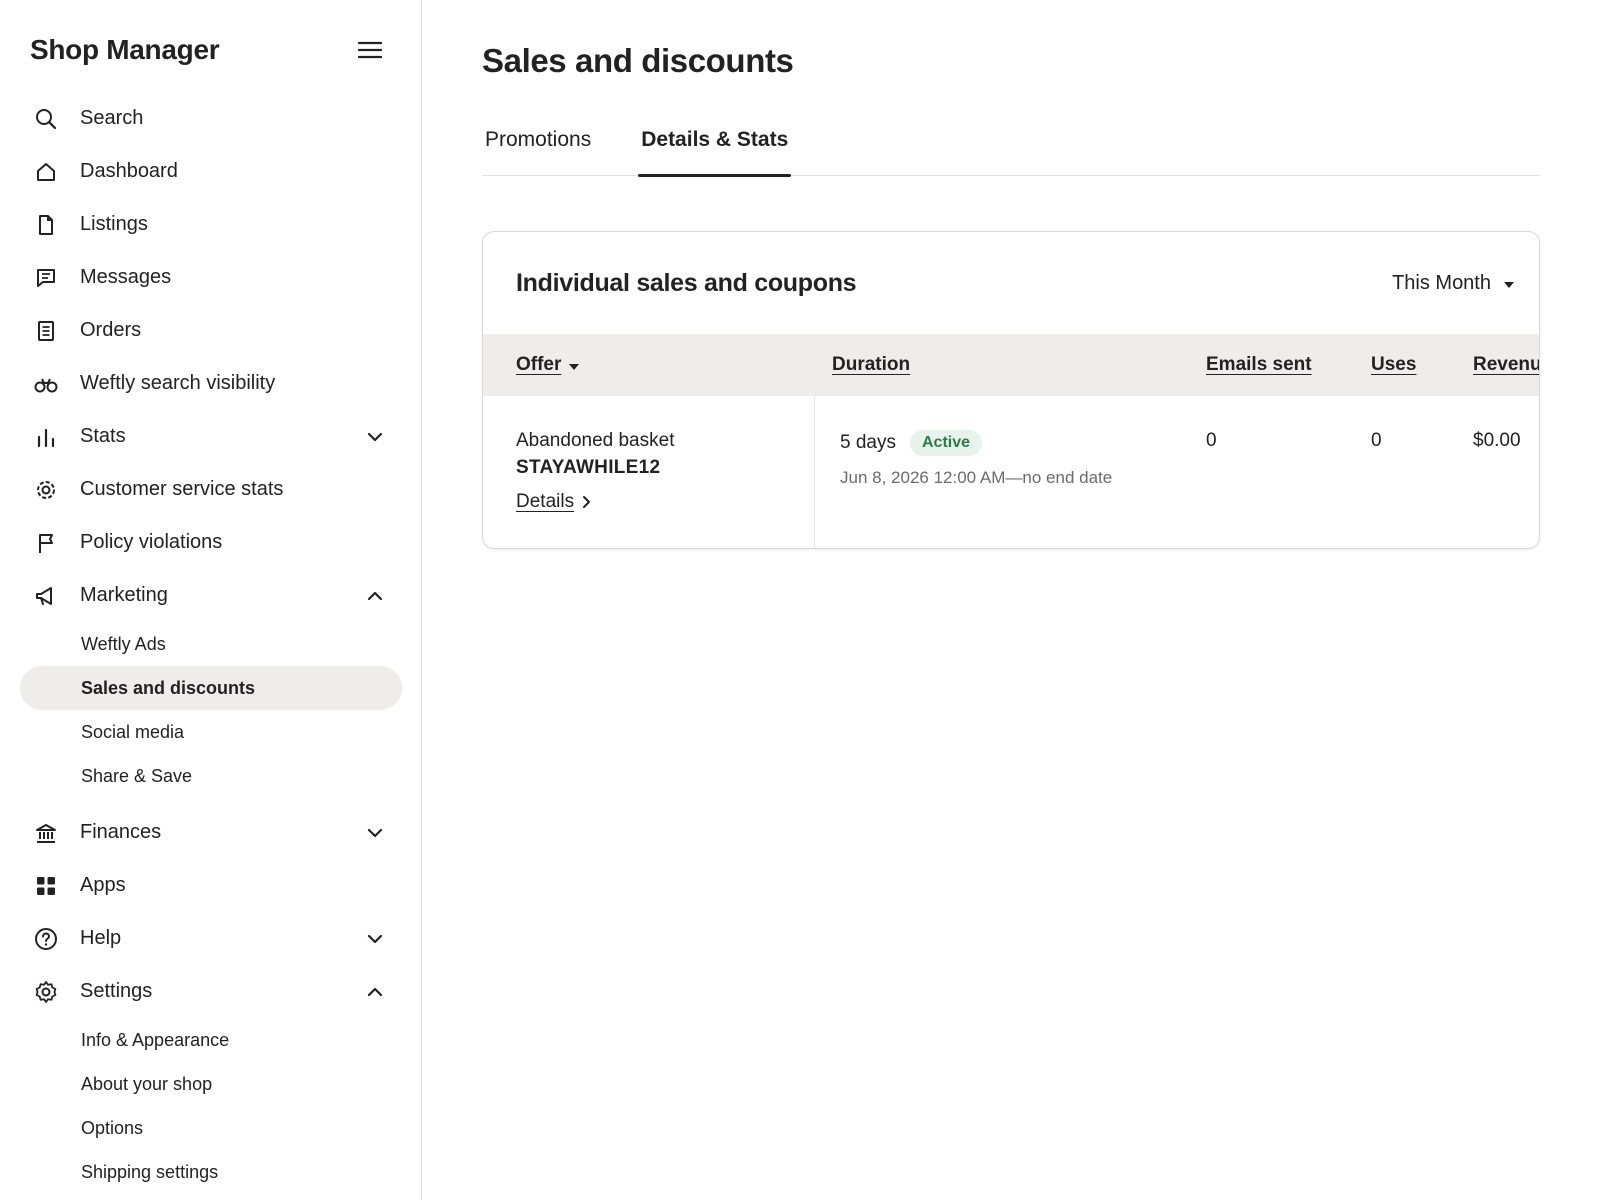 This screenshot has width=1600, height=1200. Describe the element at coordinates (124, 595) in the screenshot. I see `sidebar-item-label: Marketing` at that location.